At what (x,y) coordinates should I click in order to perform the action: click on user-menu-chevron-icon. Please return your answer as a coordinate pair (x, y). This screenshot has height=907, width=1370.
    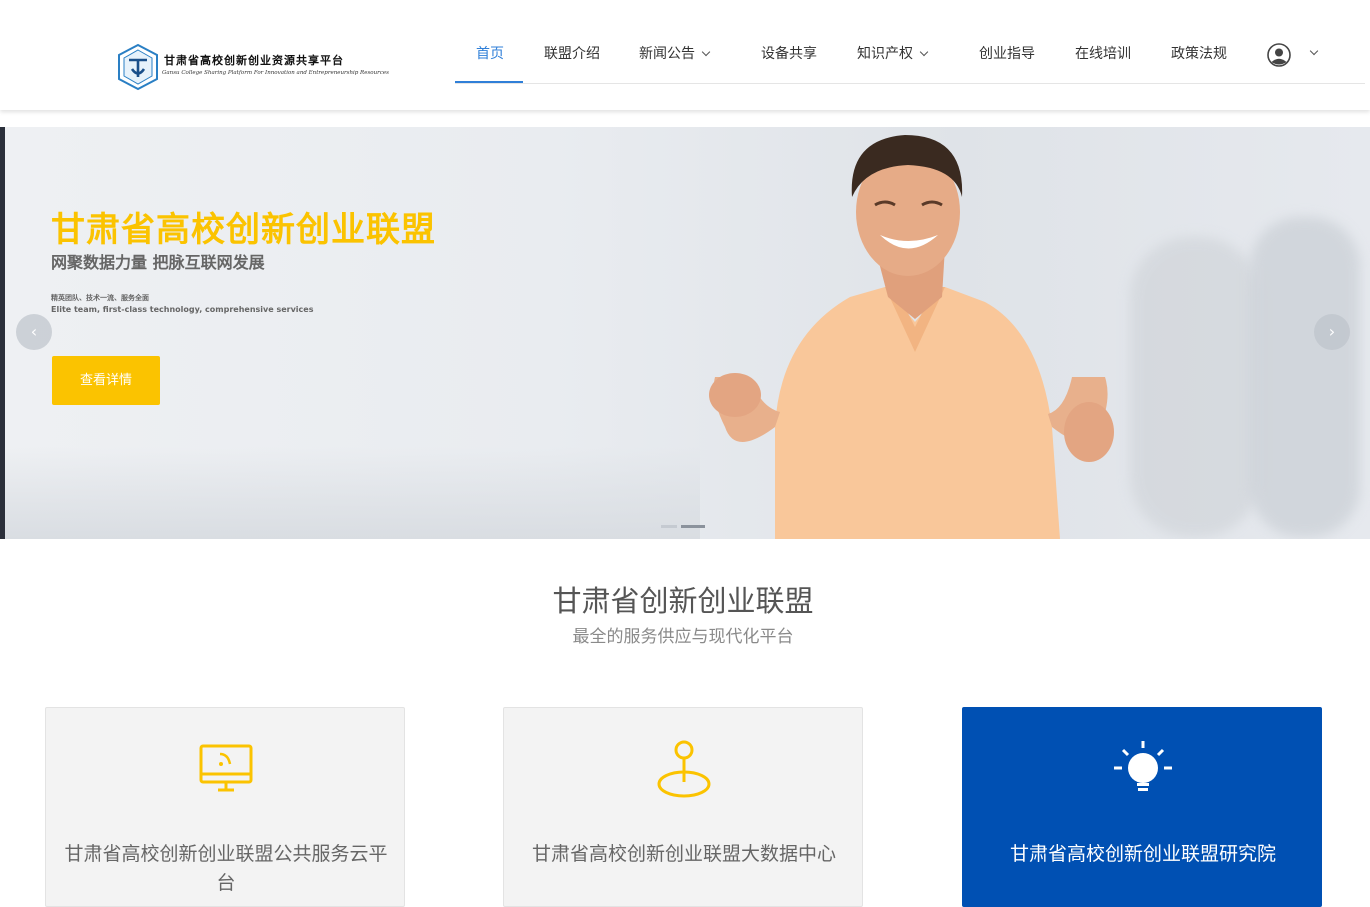
    Looking at the image, I should click on (1314, 51).